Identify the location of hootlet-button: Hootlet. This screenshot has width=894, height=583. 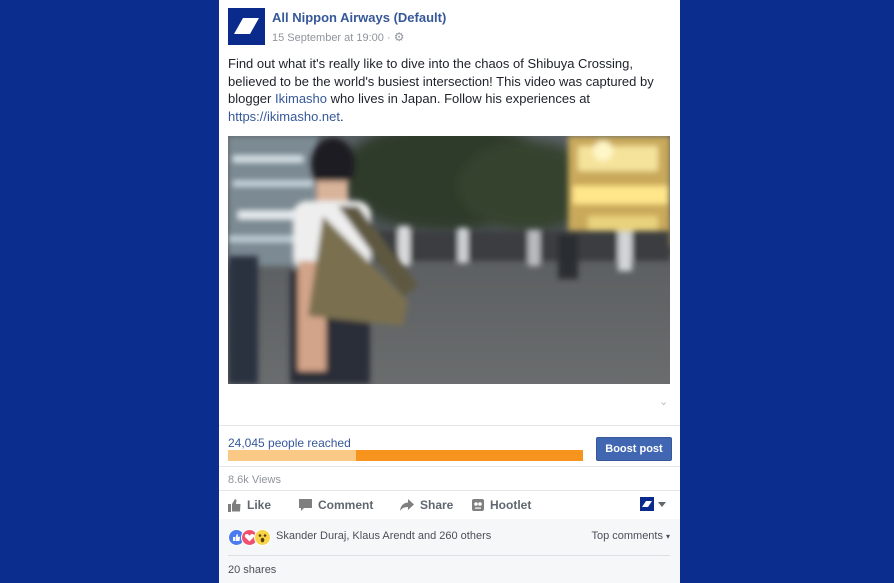
(501, 505).